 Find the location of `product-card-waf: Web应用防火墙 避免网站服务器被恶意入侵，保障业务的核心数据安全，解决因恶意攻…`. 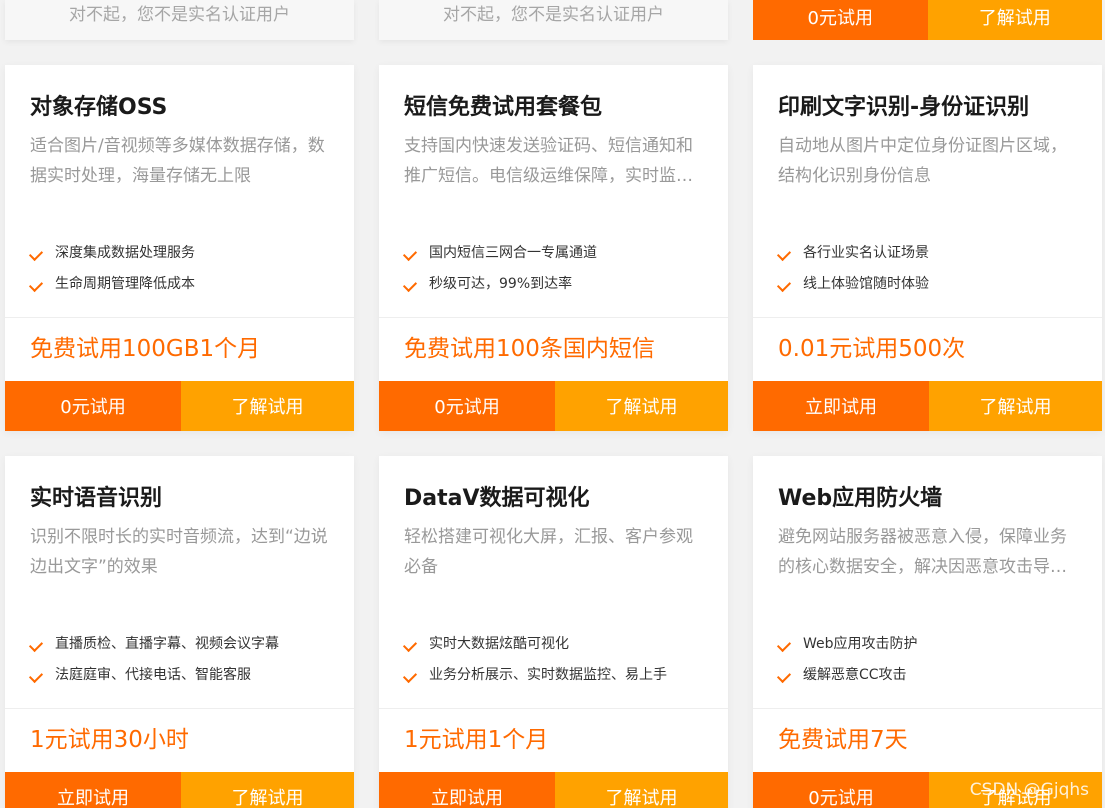

product-card-waf: Web应用防火墙 避免网站服务器被恶意入侵，保障业务的核心数据安全，解决因恶意攻… is located at coordinates (927, 632).